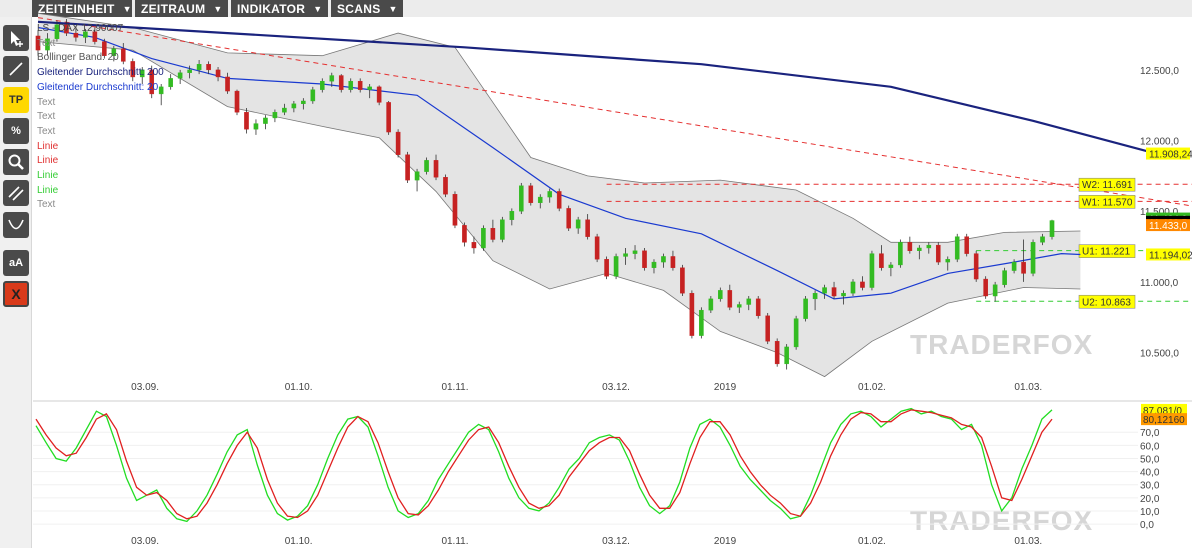  Describe the element at coordinates (454, 387) in the screenshot. I see `x-axis-tick-label: 01.11.` at that location.